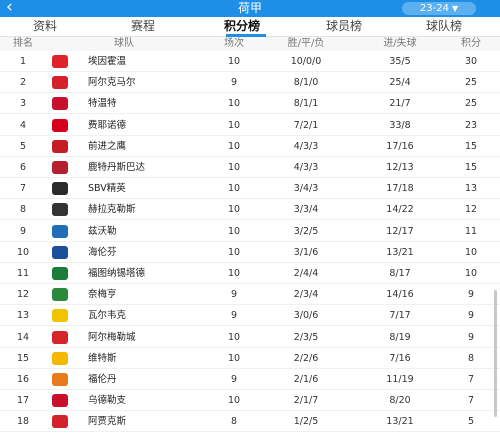 The image size is (500, 440). What do you see at coordinates (143, 26) in the screenshot?
I see `tab-schedule: 赛程` at bounding box center [143, 26].